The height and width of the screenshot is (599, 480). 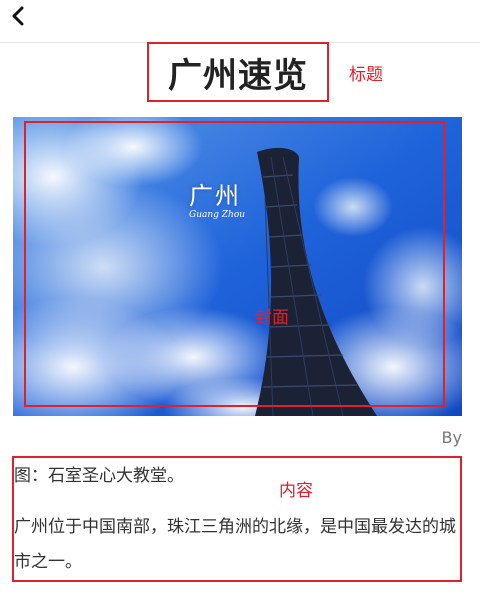 I want to click on title-highlight-box: 广州速览, so click(x=238, y=72).